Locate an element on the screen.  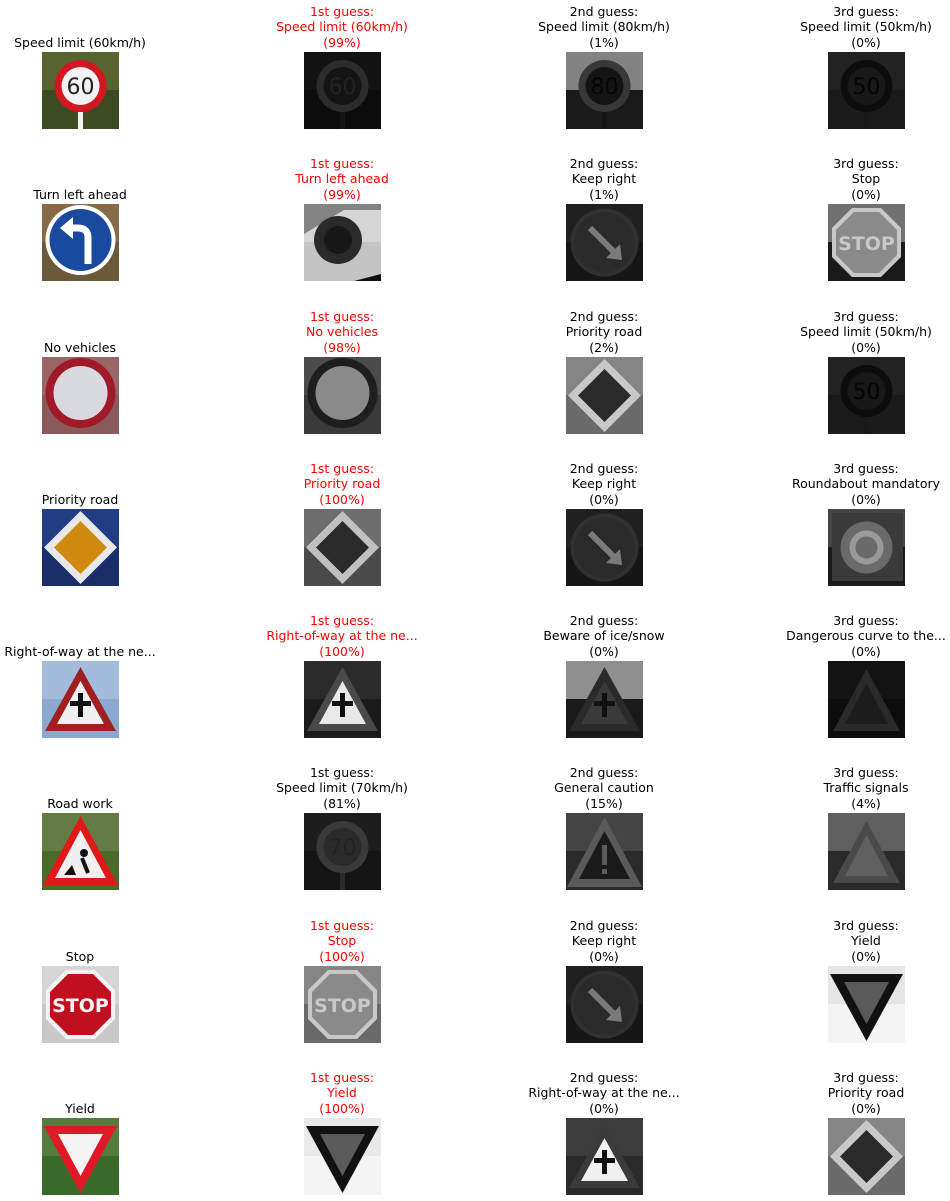
guess-cell: 2nd guess: Priority road (2%) is located at coordinates (604, 371).